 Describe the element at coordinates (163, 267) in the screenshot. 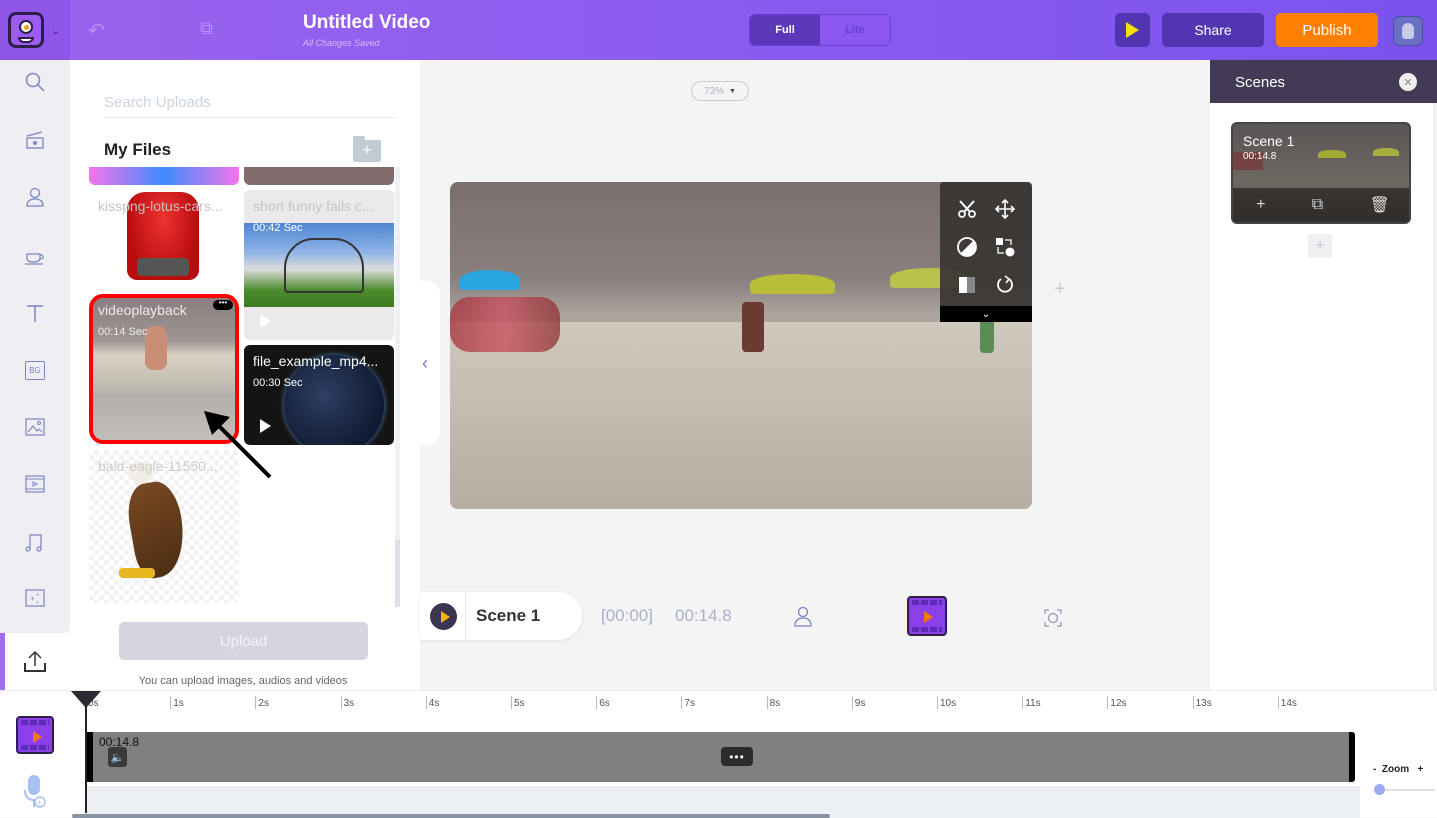

I see `car-bumper` at that location.